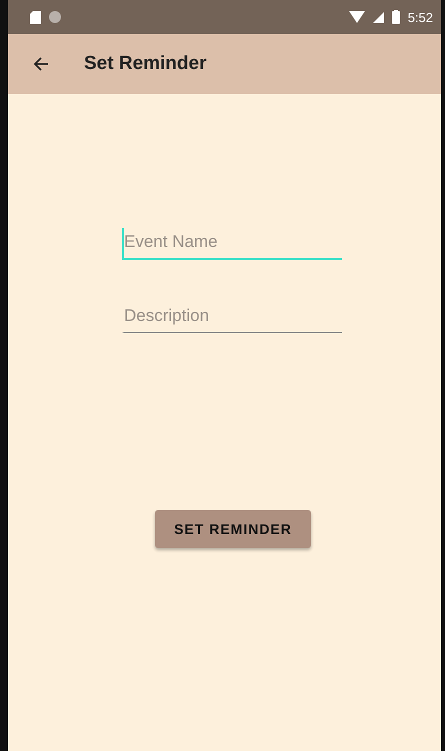 The image size is (445, 751). What do you see at coordinates (378, 17) in the screenshot?
I see `signal-icon` at bounding box center [378, 17].